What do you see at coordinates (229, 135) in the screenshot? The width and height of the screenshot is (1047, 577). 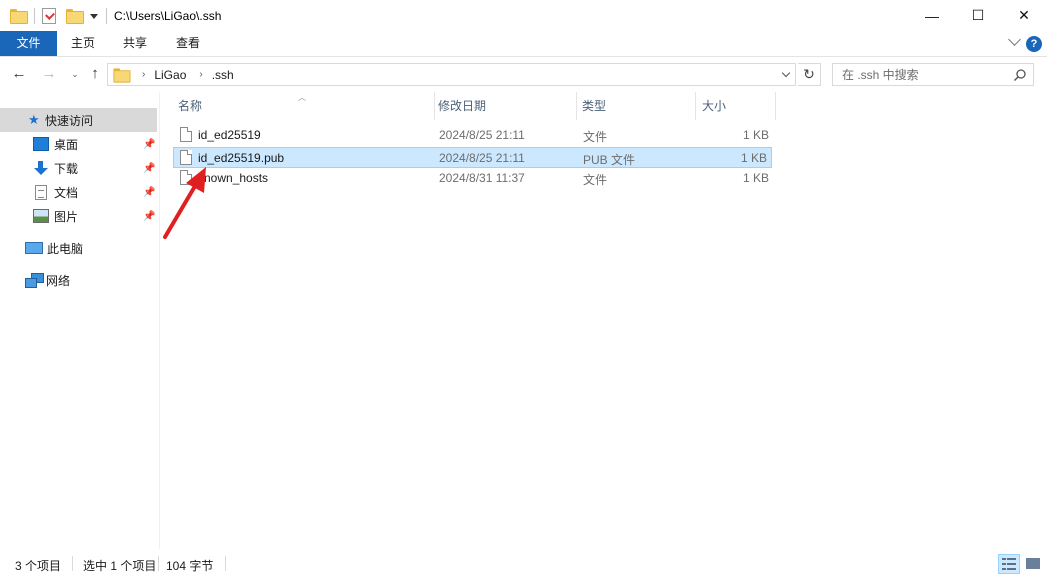 I see `file-name: id_ed25519` at bounding box center [229, 135].